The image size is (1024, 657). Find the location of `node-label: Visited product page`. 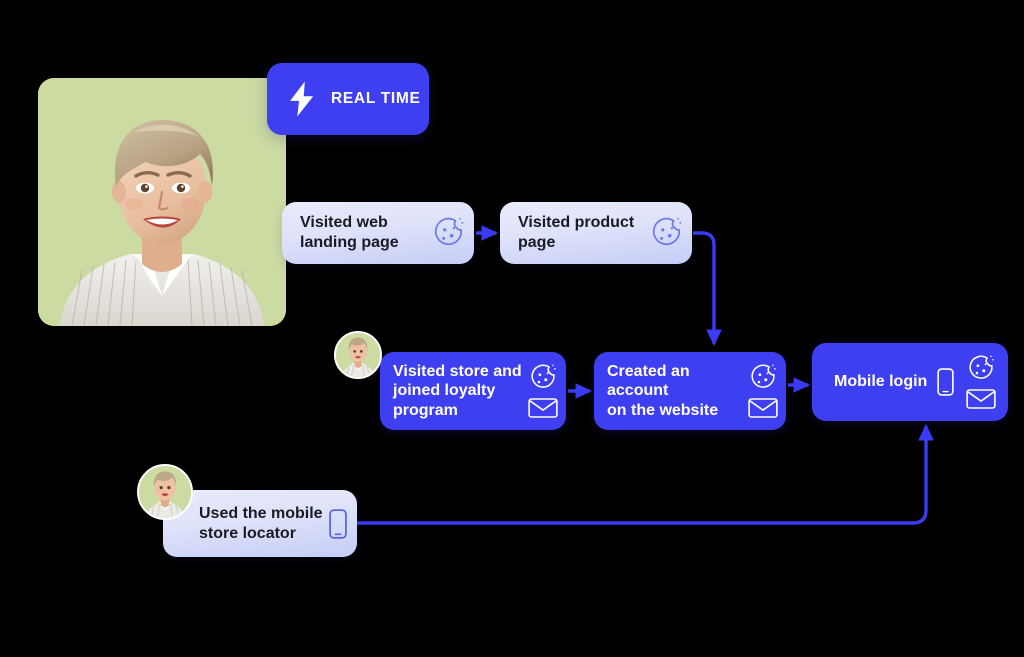

node-label: Visited product page is located at coordinates (576, 232).